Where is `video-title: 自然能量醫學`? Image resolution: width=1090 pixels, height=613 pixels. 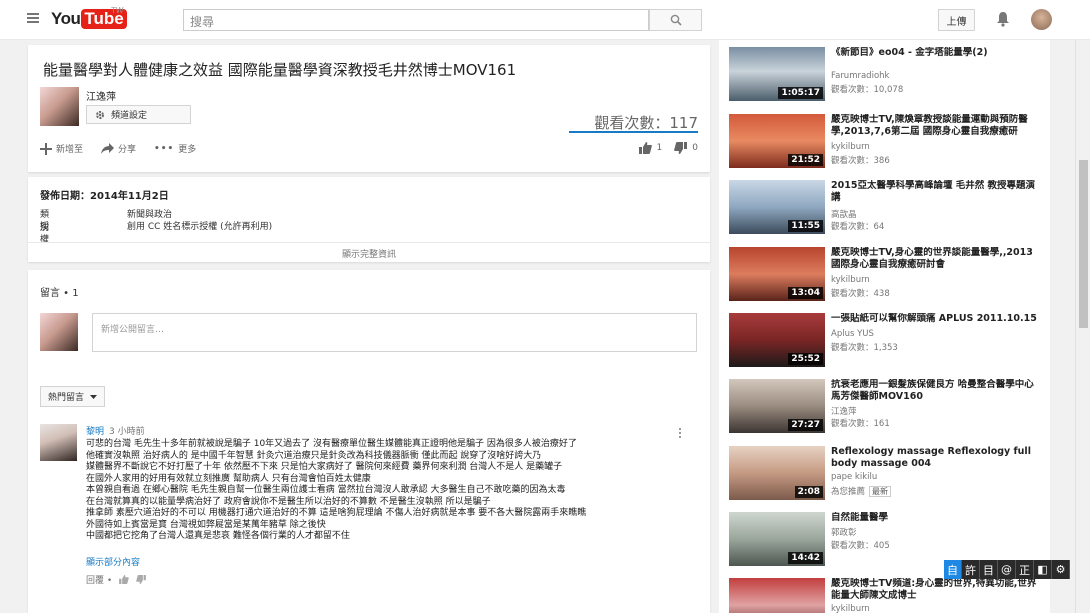
video-title: 自然能量醫學 is located at coordinates (936, 518).